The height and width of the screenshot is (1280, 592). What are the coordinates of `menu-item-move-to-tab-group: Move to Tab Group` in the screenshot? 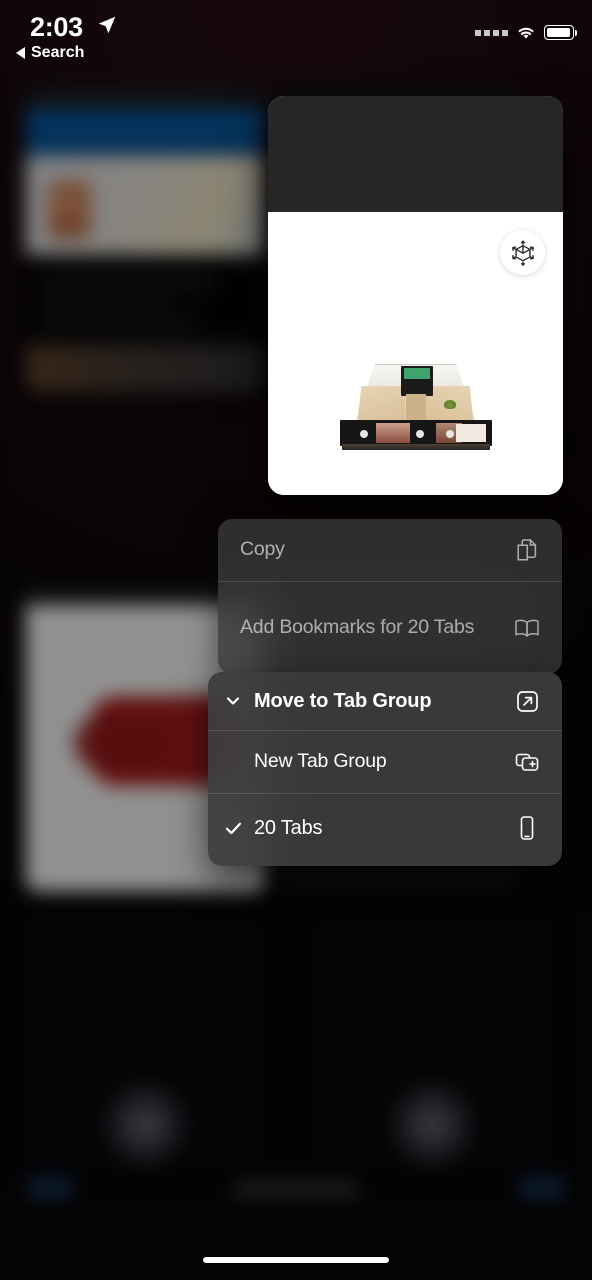 It's located at (385, 701).